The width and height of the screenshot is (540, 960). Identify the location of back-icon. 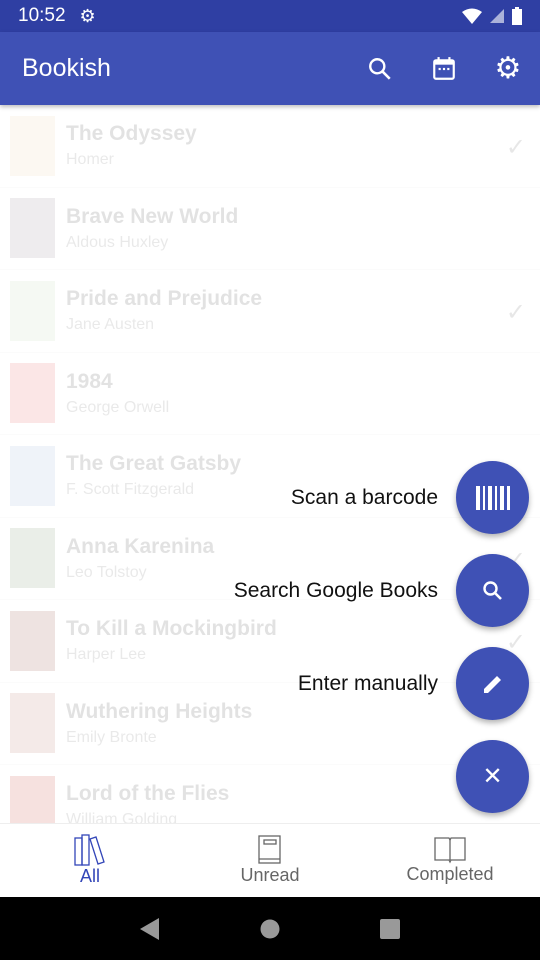
(150, 928).